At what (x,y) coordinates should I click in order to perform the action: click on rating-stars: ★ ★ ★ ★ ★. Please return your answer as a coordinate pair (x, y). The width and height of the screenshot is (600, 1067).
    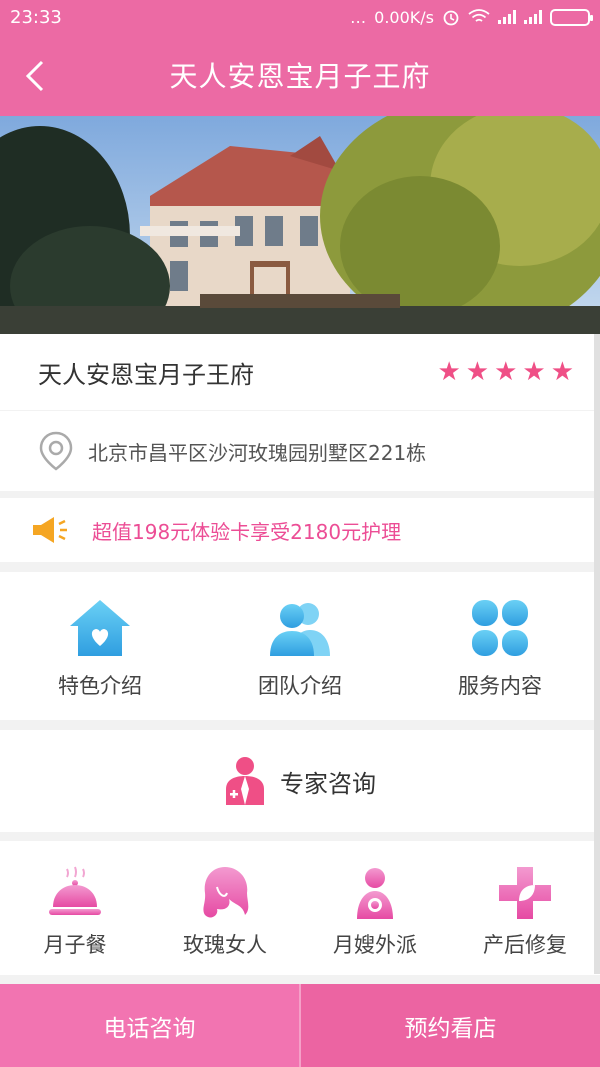
    Looking at the image, I should click on (505, 372).